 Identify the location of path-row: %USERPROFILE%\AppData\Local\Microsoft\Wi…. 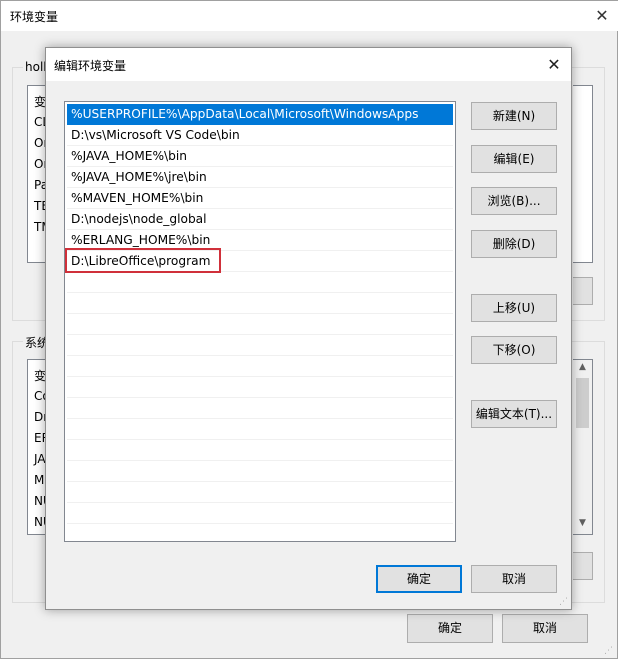
(260, 114).